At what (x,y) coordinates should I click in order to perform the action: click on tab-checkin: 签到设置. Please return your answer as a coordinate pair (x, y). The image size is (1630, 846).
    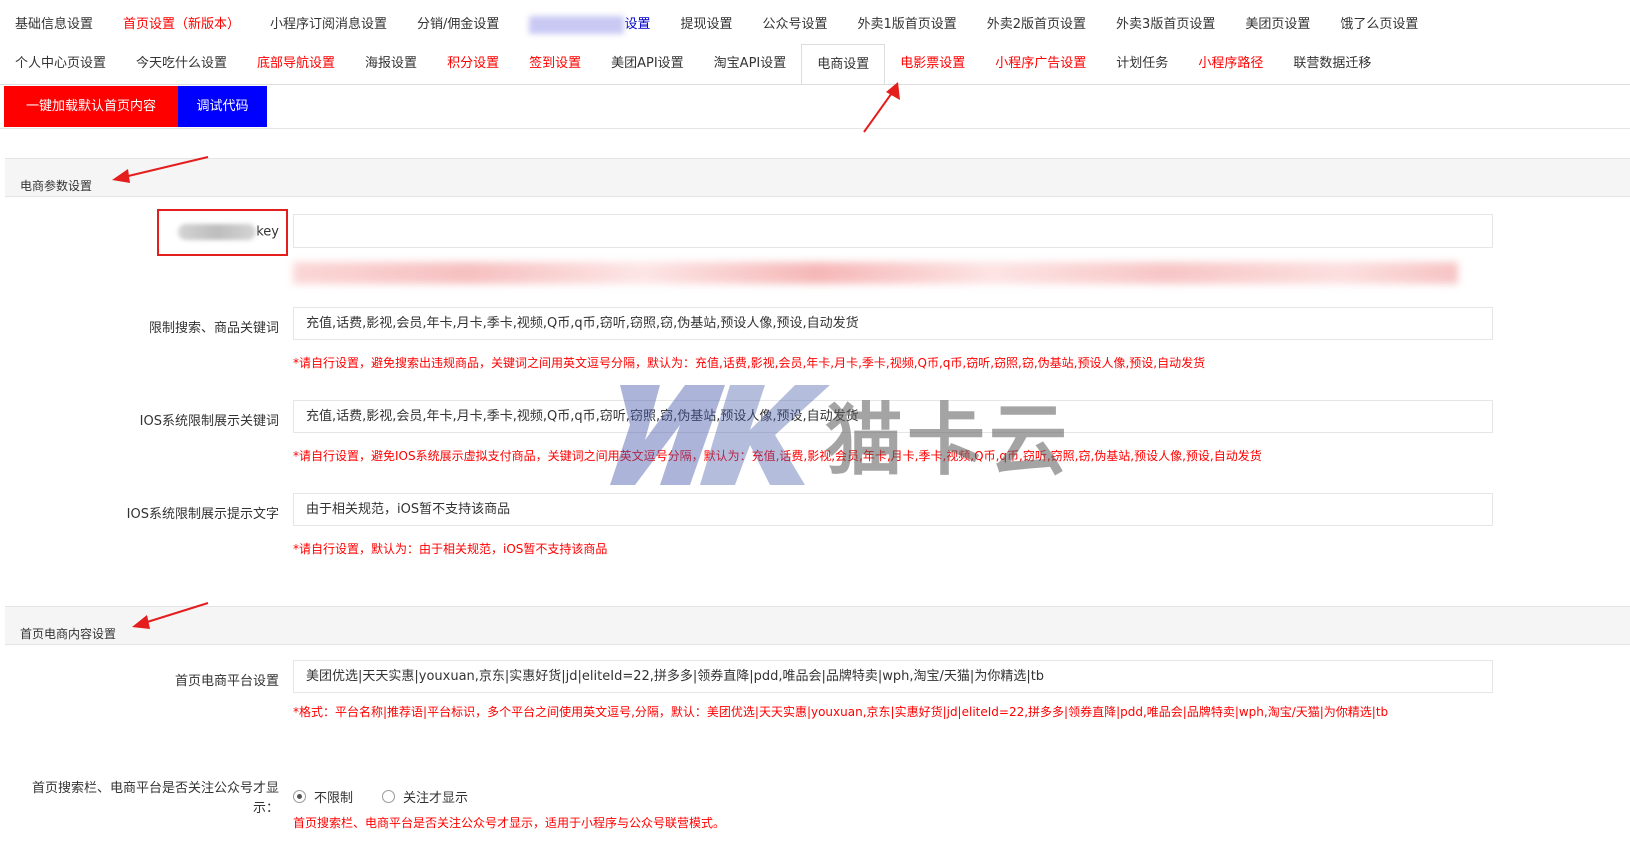
    Looking at the image, I should click on (555, 64).